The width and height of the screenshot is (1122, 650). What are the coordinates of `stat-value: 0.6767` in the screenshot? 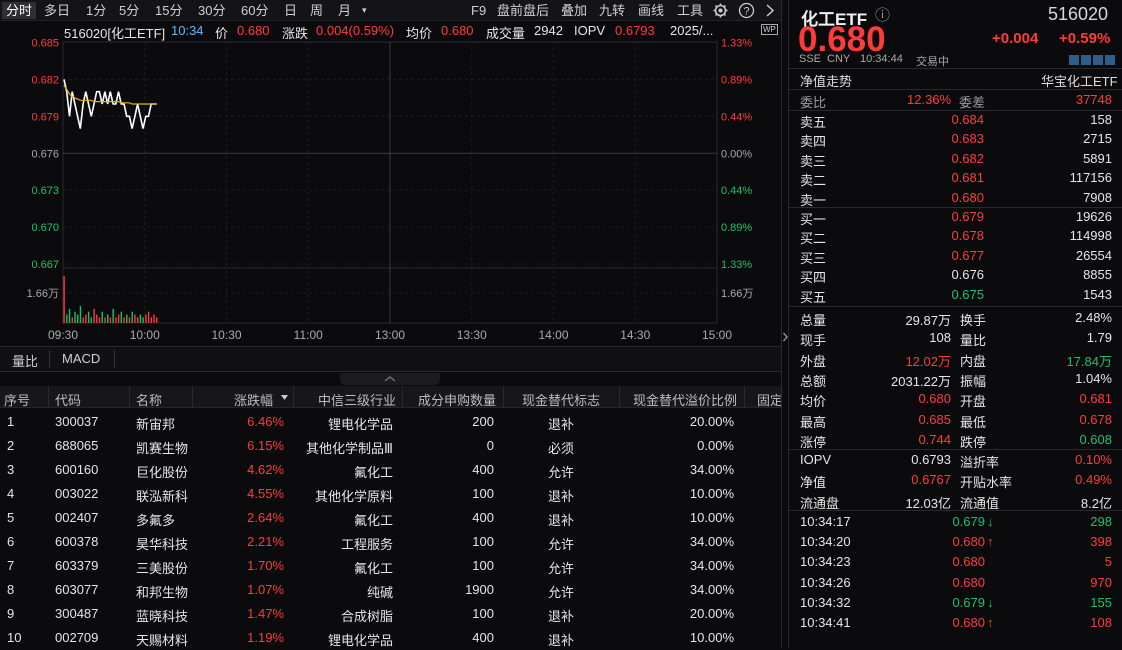 It's located at (931, 480).